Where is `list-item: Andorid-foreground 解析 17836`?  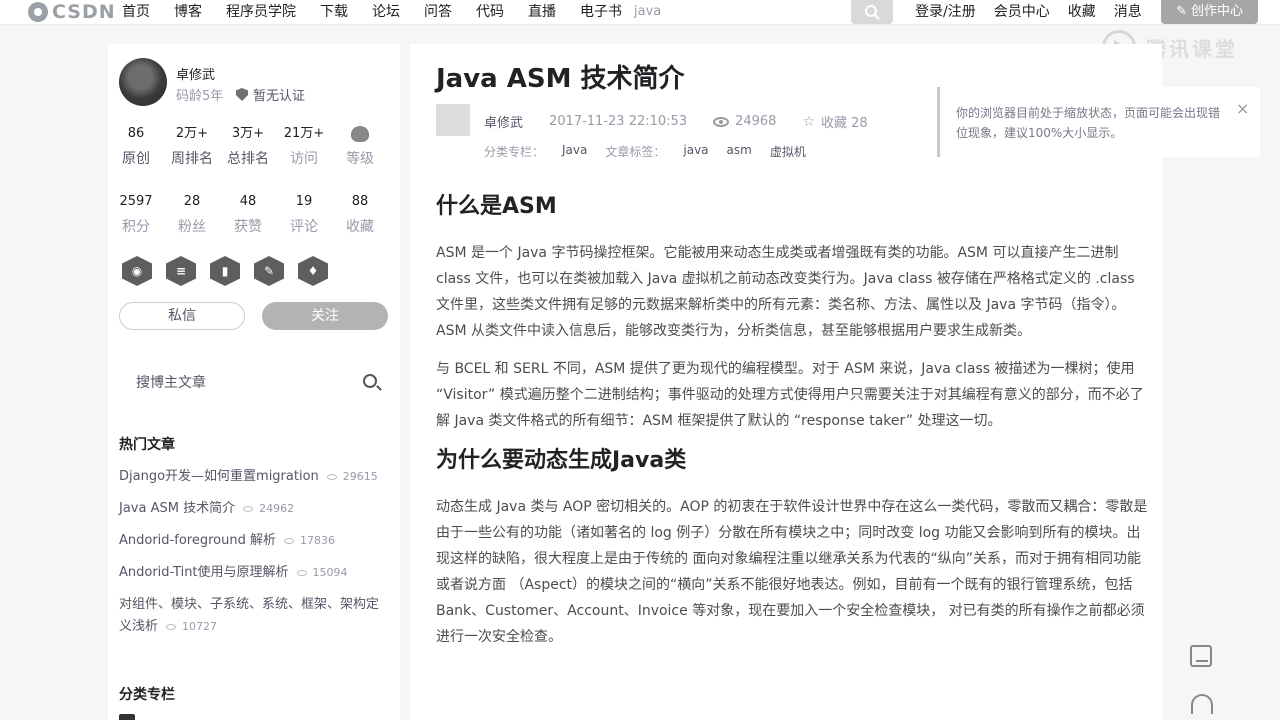 list-item: Andorid-foreground 解析 17836 is located at coordinates (254, 541).